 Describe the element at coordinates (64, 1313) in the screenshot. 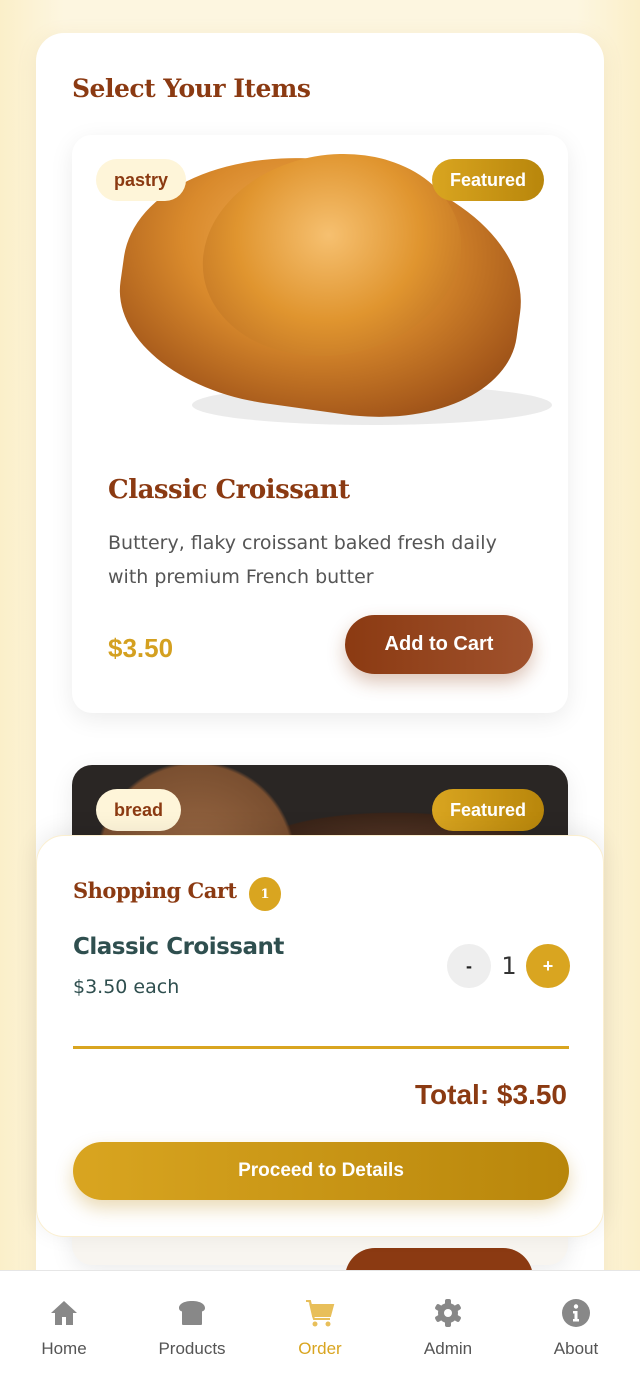

I see `home-icon` at that location.